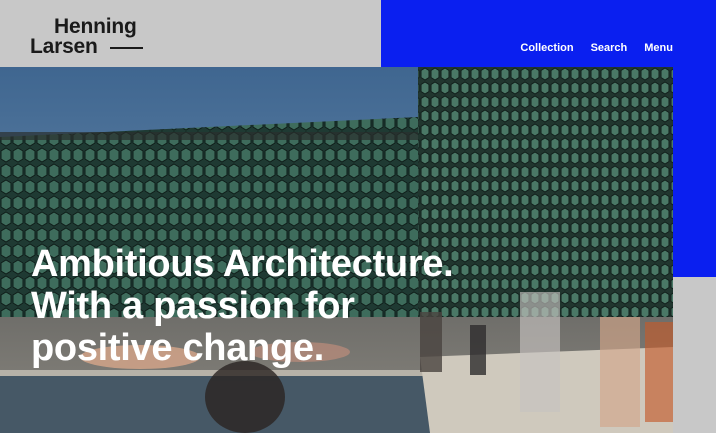 This screenshot has width=716, height=433. Describe the element at coordinates (242, 264) in the screenshot. I see `headline-line-1: Ambitious Architecture.` at that location.